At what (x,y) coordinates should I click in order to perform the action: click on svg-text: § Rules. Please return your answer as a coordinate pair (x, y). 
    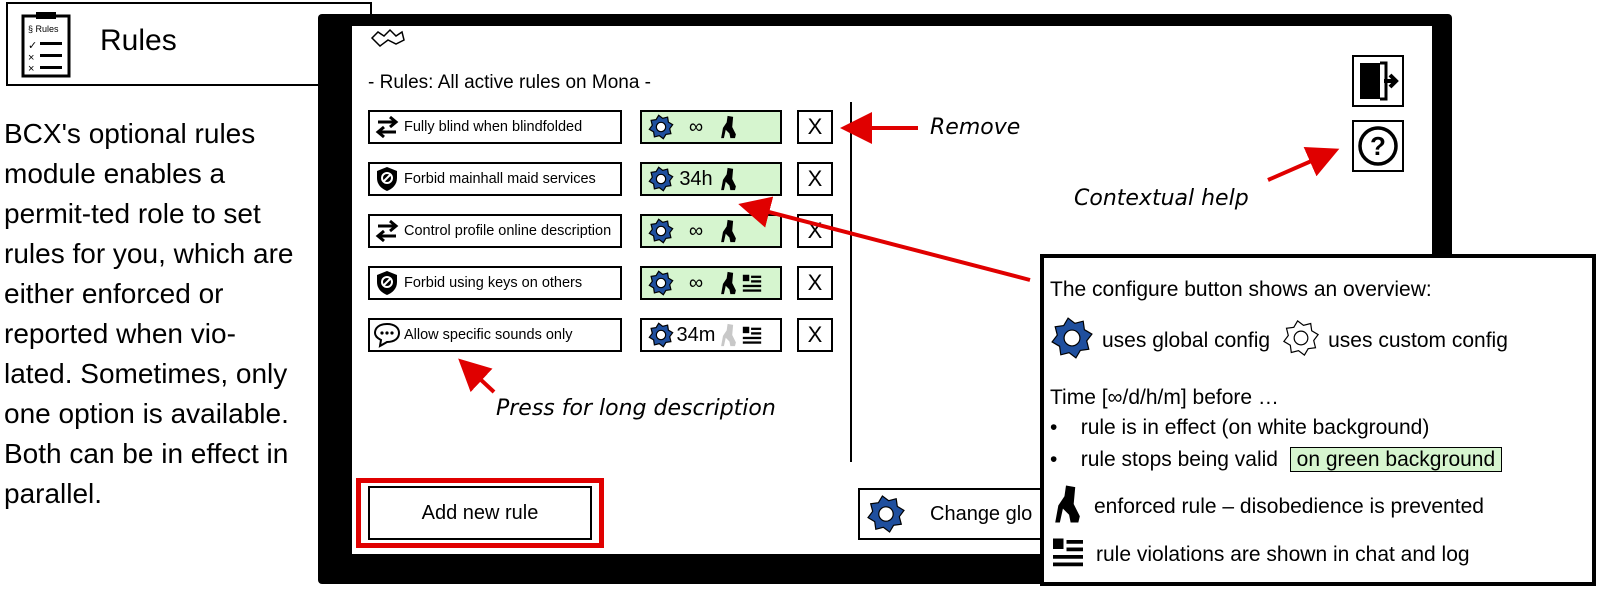
    Looking at the image, I should click on (43, 29).